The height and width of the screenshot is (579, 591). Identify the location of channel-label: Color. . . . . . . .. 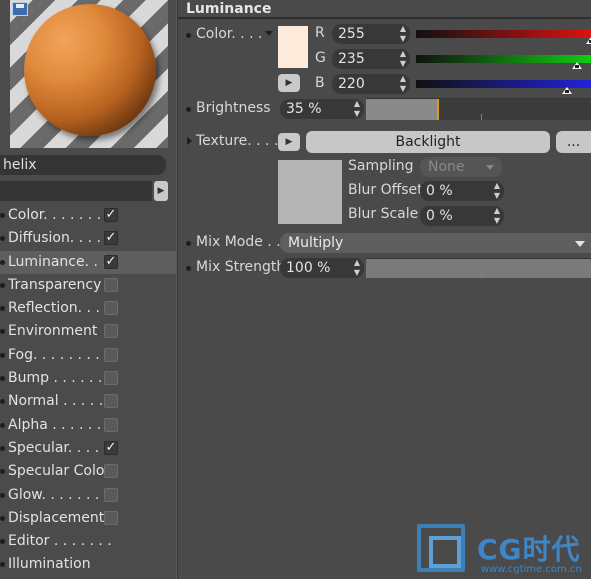
(59, 215).